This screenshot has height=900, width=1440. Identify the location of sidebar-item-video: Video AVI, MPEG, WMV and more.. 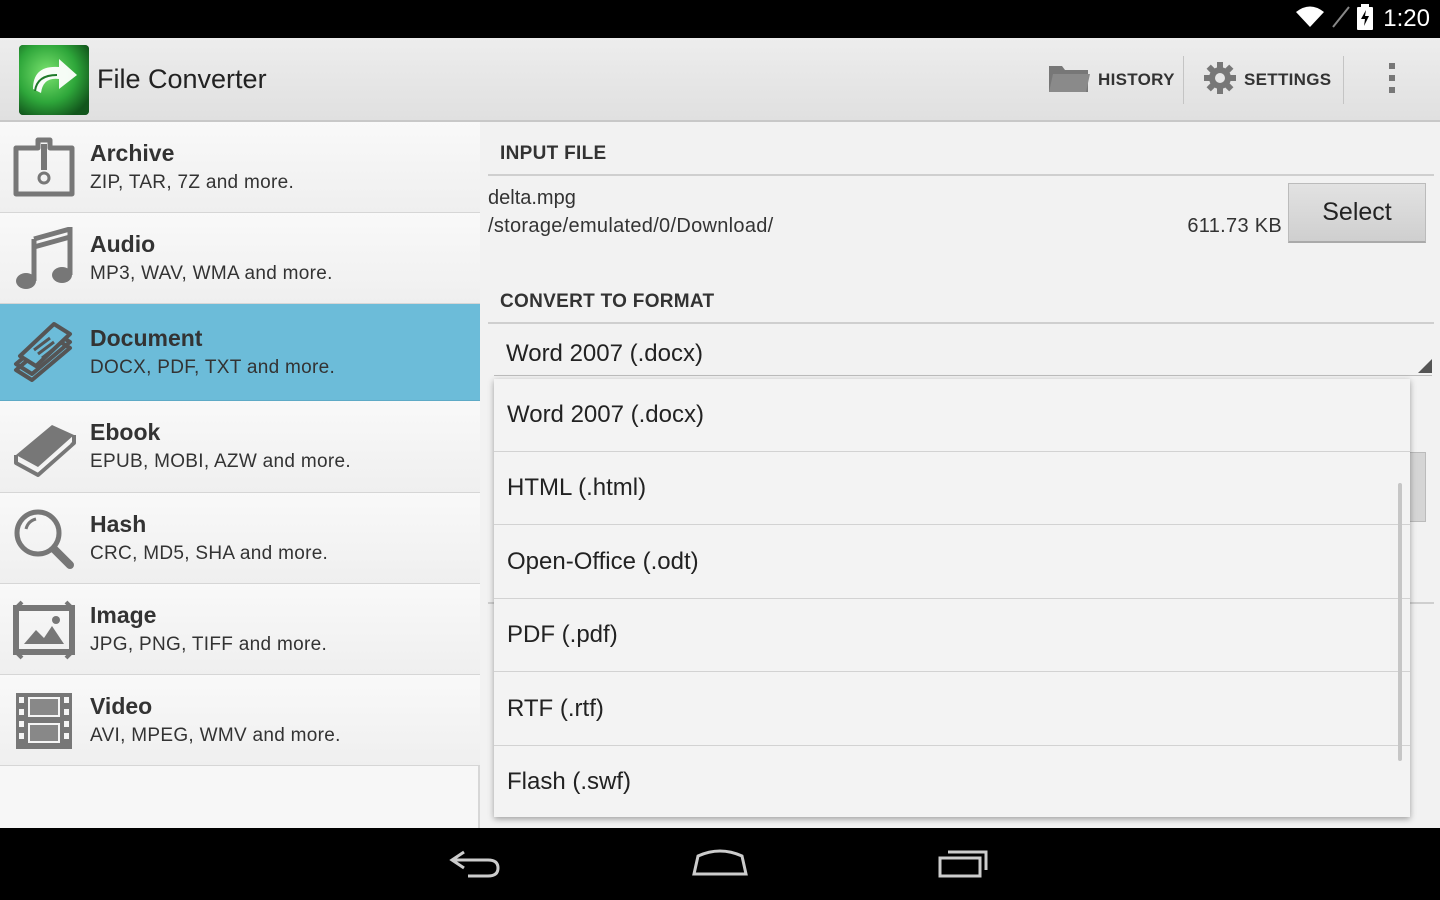
(240, 720).